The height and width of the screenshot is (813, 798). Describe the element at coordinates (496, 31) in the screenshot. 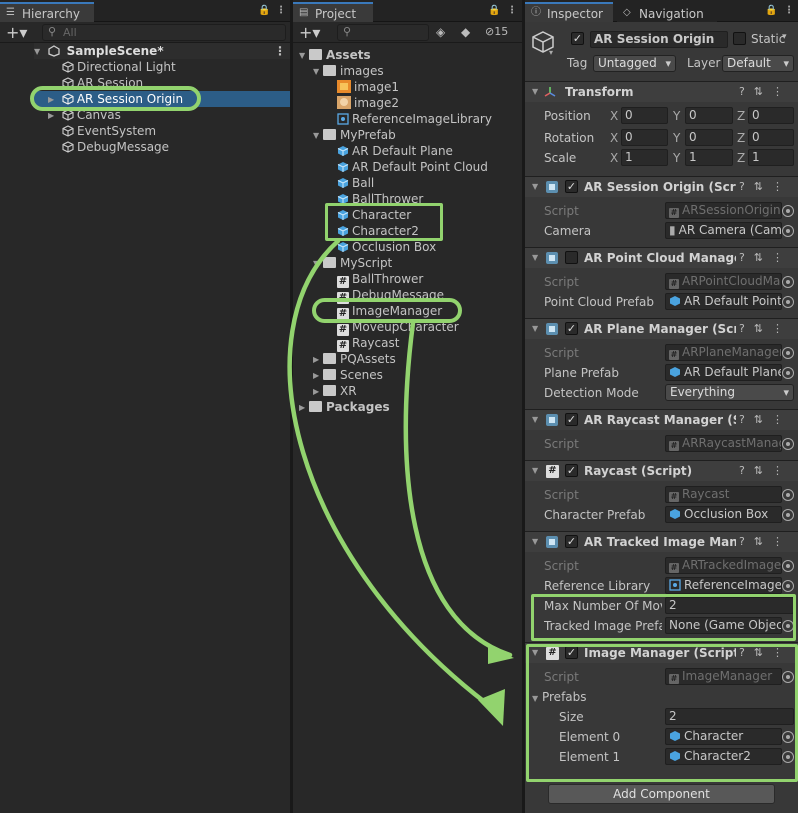

I see `hidden-packages-icon: ⊘15` at that location.